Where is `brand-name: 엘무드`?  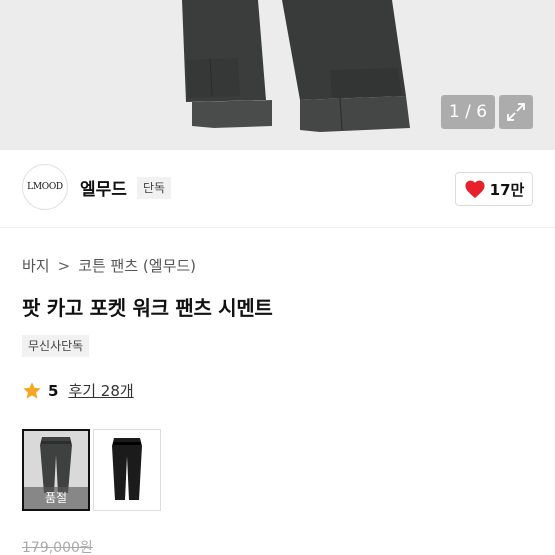 brand-name: 엘무드 is located at coordinates (103, 187).